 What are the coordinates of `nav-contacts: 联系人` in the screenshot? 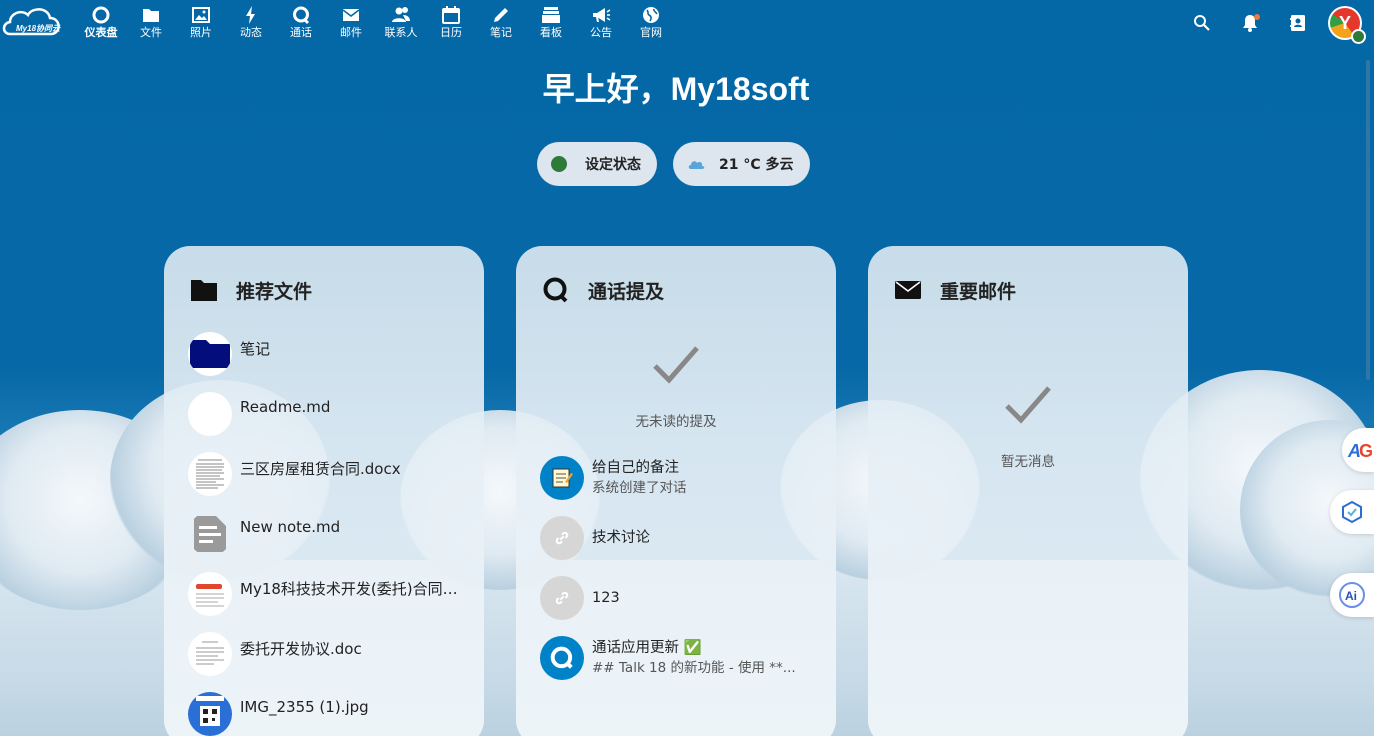 It's located at (401, 23).